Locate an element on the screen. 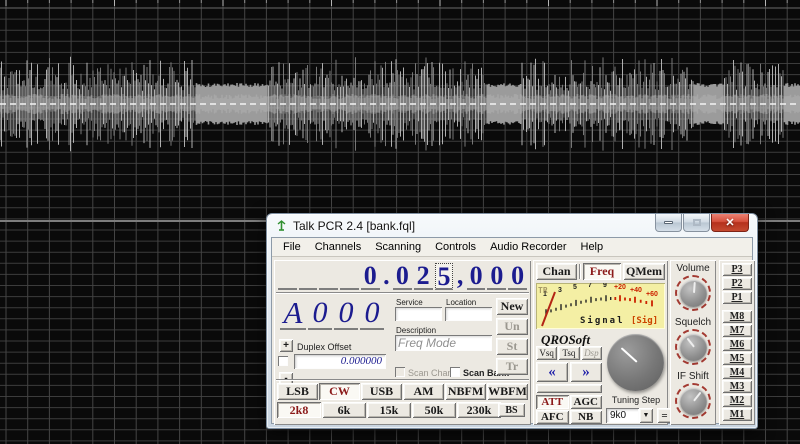 The image size is (800, 444). if-shift-knob is located at coordinates (693, 401).